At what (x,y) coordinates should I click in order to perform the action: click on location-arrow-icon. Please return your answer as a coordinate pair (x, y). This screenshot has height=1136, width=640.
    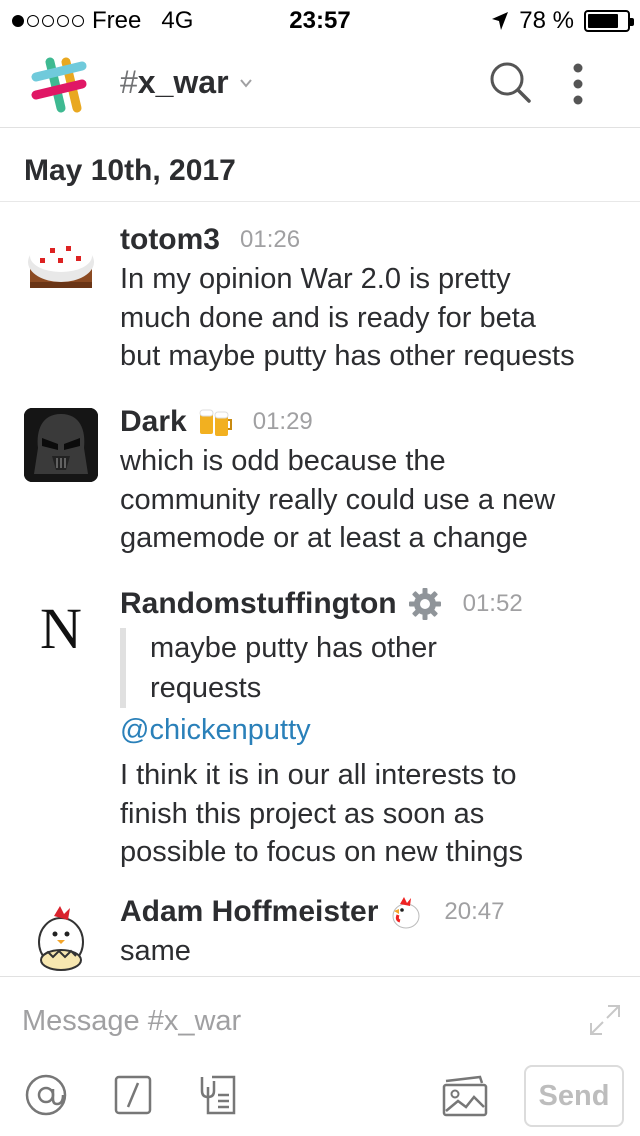
    Looking at the image, I should click on (500, 21).